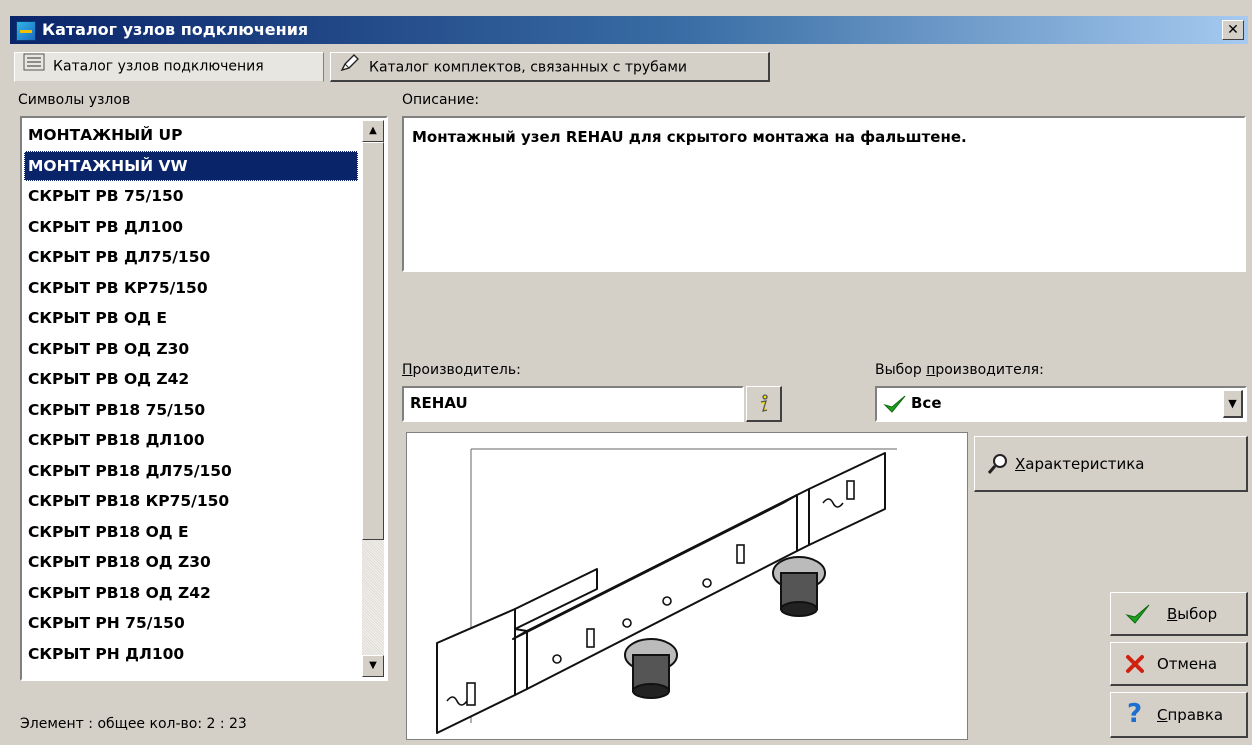  I want to click on manufacturer-info-button, so click(764, 404).